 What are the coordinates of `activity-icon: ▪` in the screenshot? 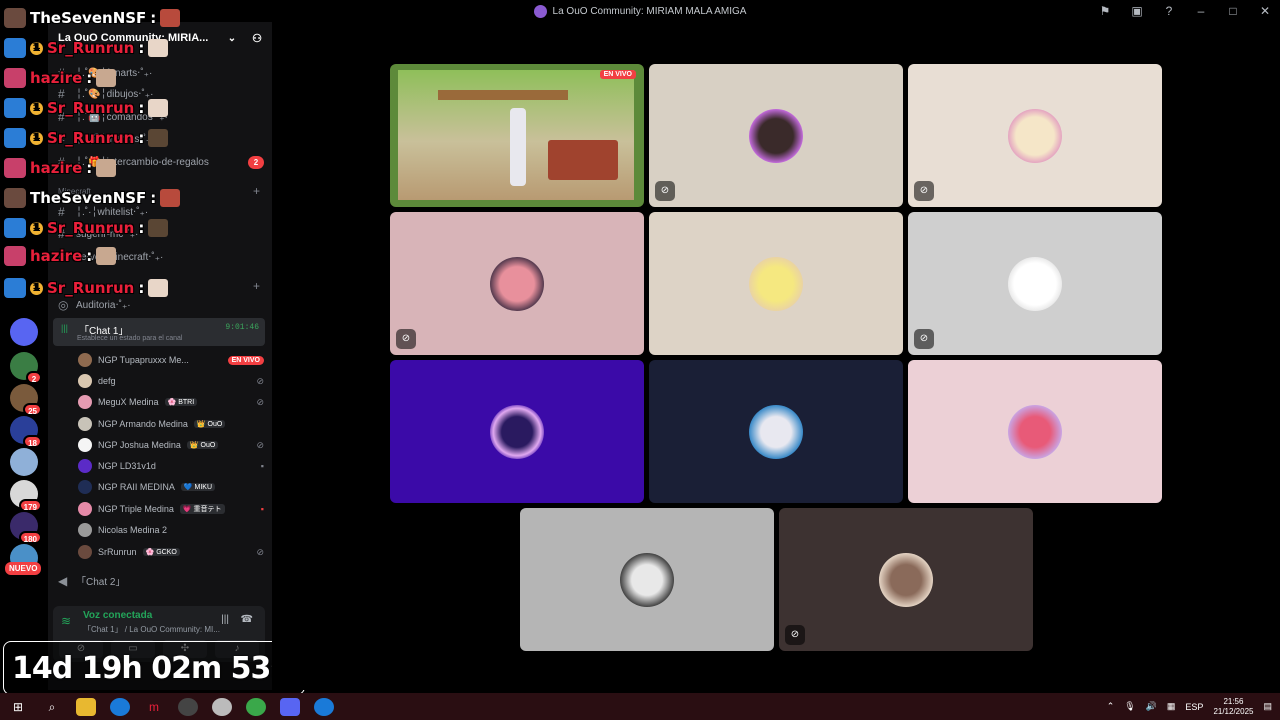 It's located at (262, 509).